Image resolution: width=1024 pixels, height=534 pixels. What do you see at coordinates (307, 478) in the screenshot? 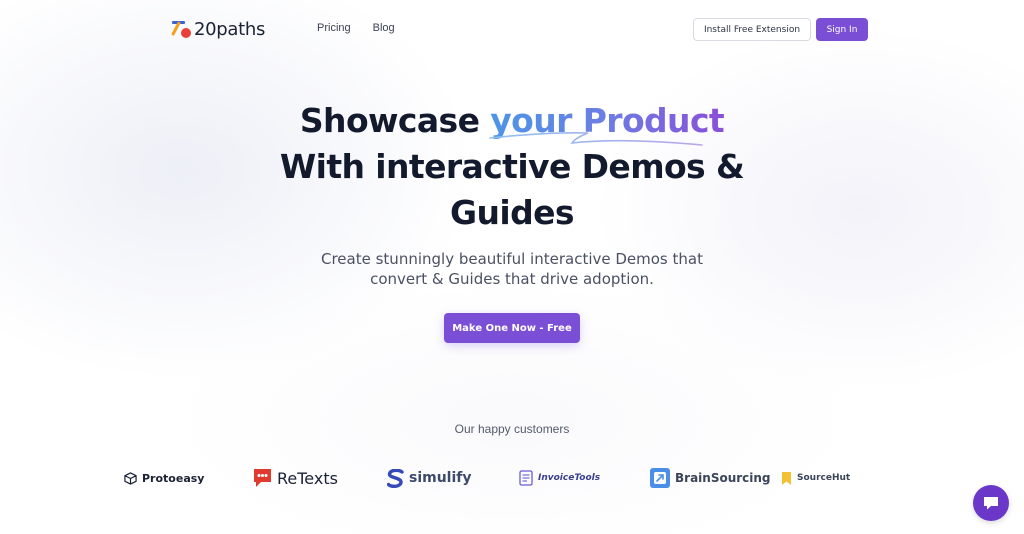
I see `customer-name: ReTexts` at bounding box center [307, 478].